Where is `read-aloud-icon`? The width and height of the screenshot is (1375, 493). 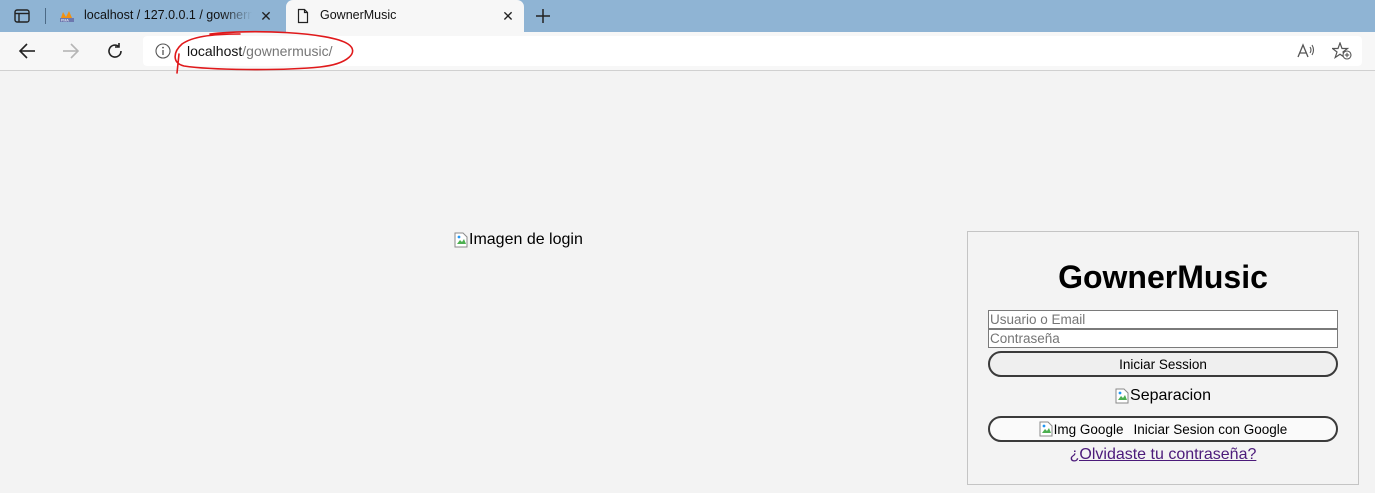
read-aloud-icon is located at coordinates (1306, 50).